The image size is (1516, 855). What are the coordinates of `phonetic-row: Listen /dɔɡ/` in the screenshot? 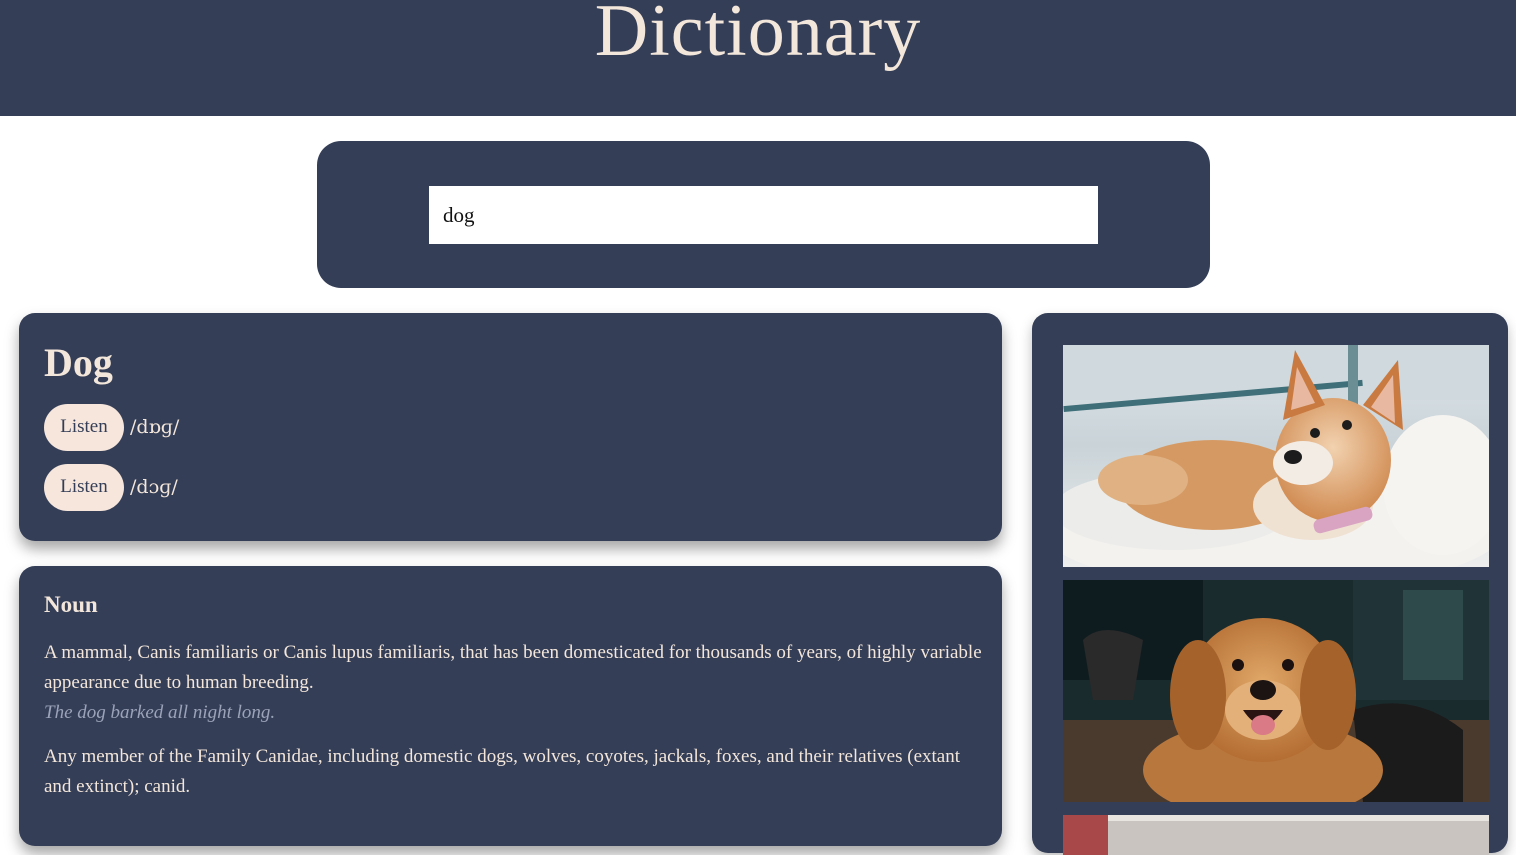 It's located at (111, 487).